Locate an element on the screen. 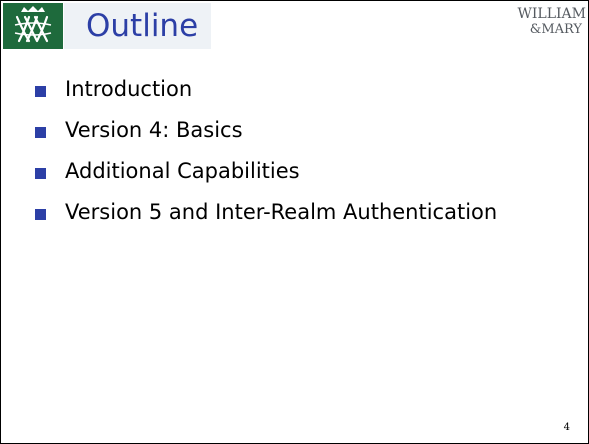  title-bar: Outline is located at coordinates (137, 26).